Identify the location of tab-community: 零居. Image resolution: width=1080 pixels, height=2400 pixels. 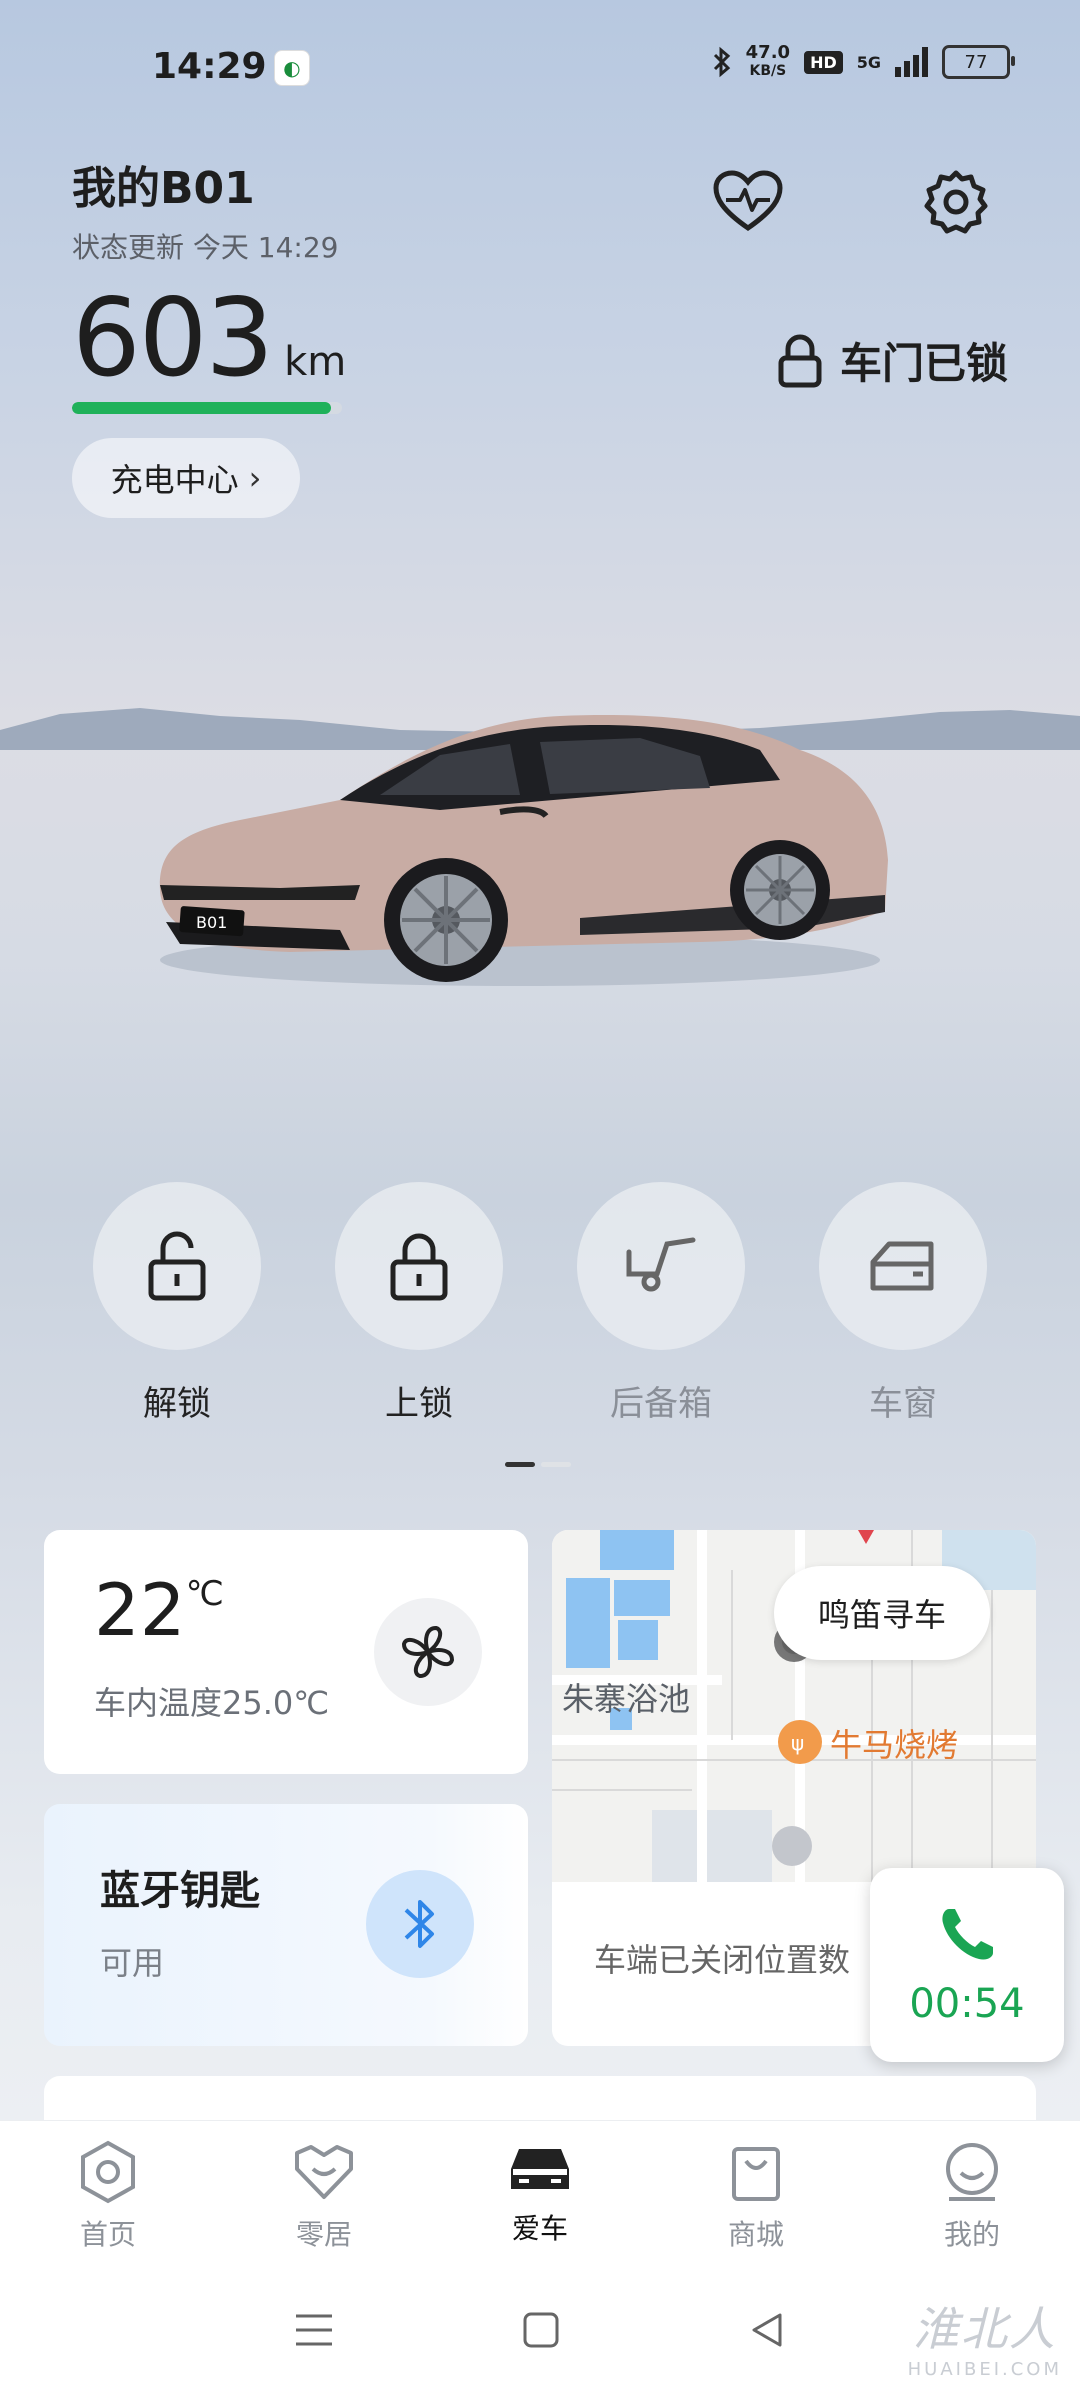
(324, 2191).